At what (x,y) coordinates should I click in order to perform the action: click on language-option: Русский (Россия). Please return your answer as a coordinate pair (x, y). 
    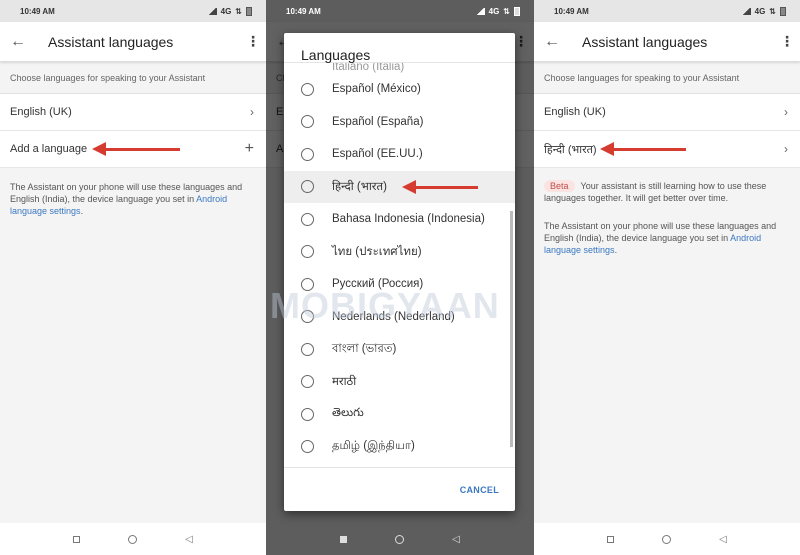
    Looking at the image, I should click on (399, 284).